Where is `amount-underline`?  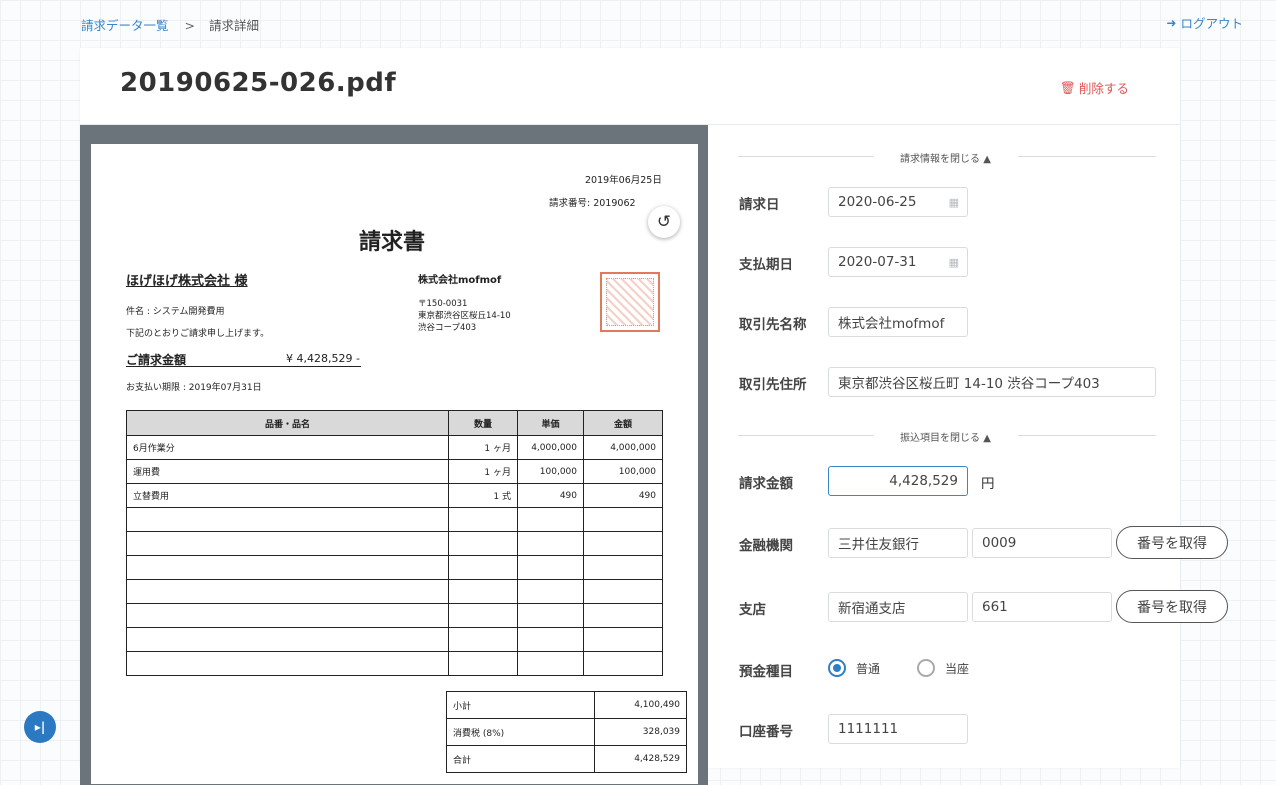 amount-underline is located at coordinates (243, 366).